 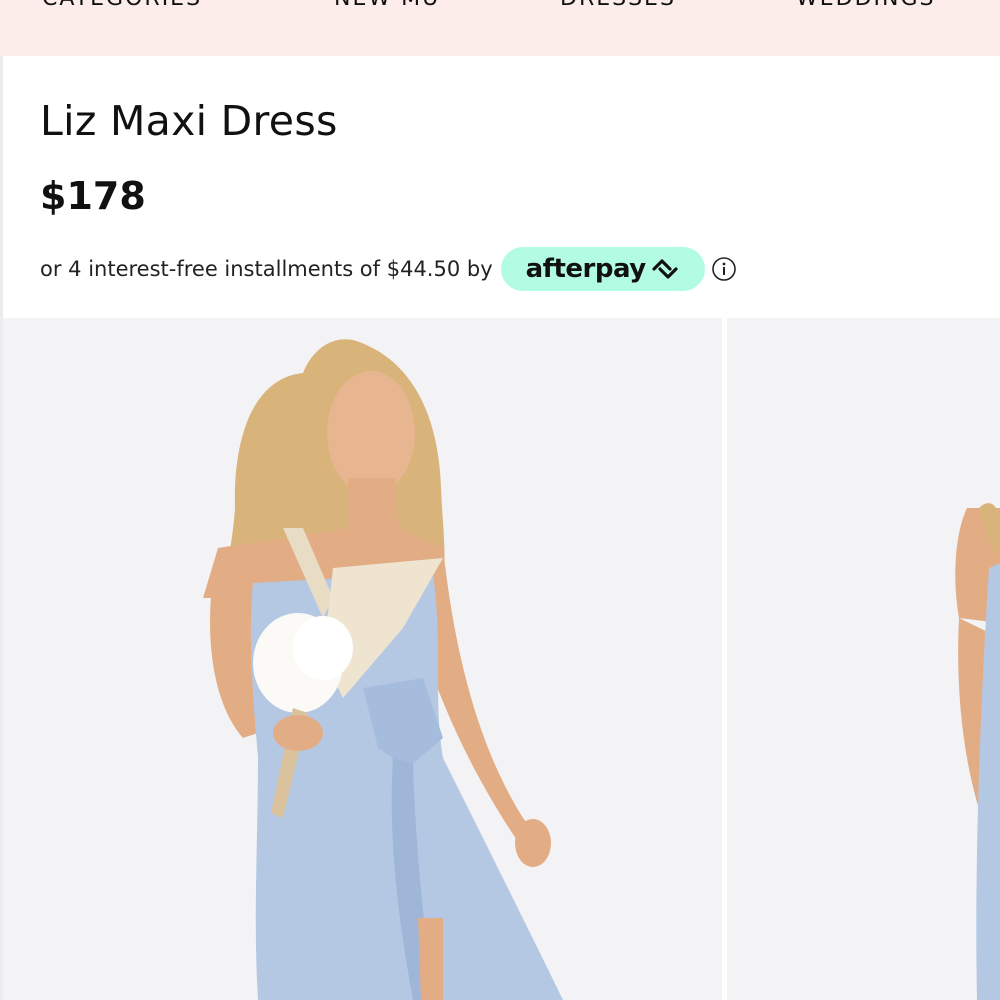 What do you see at coordinates (618, 5) in the screenshot?
I see `nav-item-dresses: DRESSES` at bounding box center [618, 5].